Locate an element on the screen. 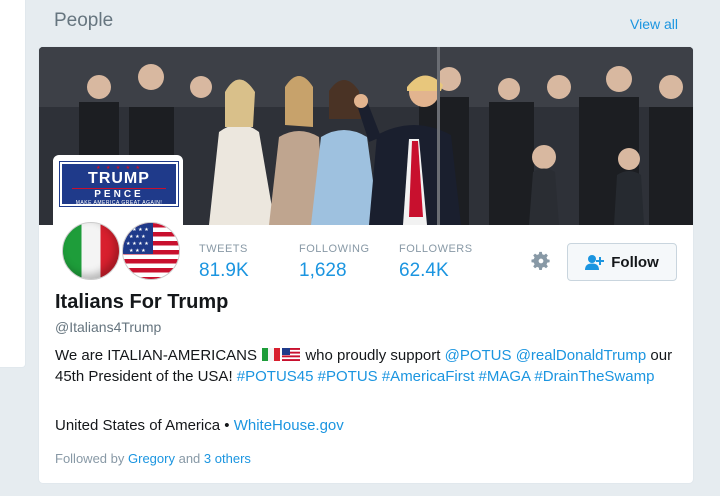 This screenshot has width=720, height=496. add-user-icon is located at coordinates (595, 262).